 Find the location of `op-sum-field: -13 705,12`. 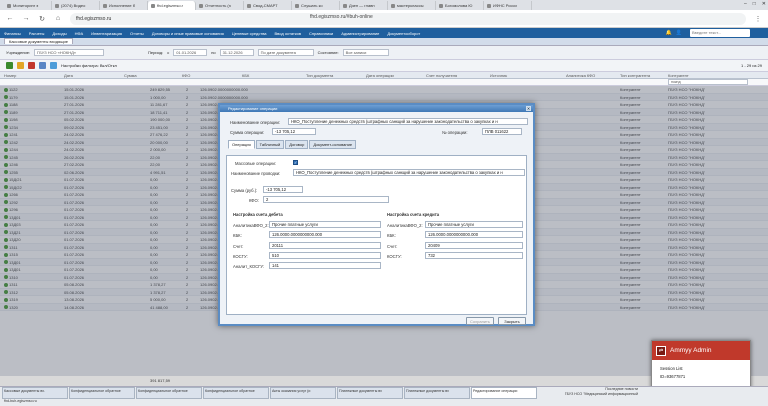

op-sum-field: -13 705,12 is located at coordinates (294, 131).